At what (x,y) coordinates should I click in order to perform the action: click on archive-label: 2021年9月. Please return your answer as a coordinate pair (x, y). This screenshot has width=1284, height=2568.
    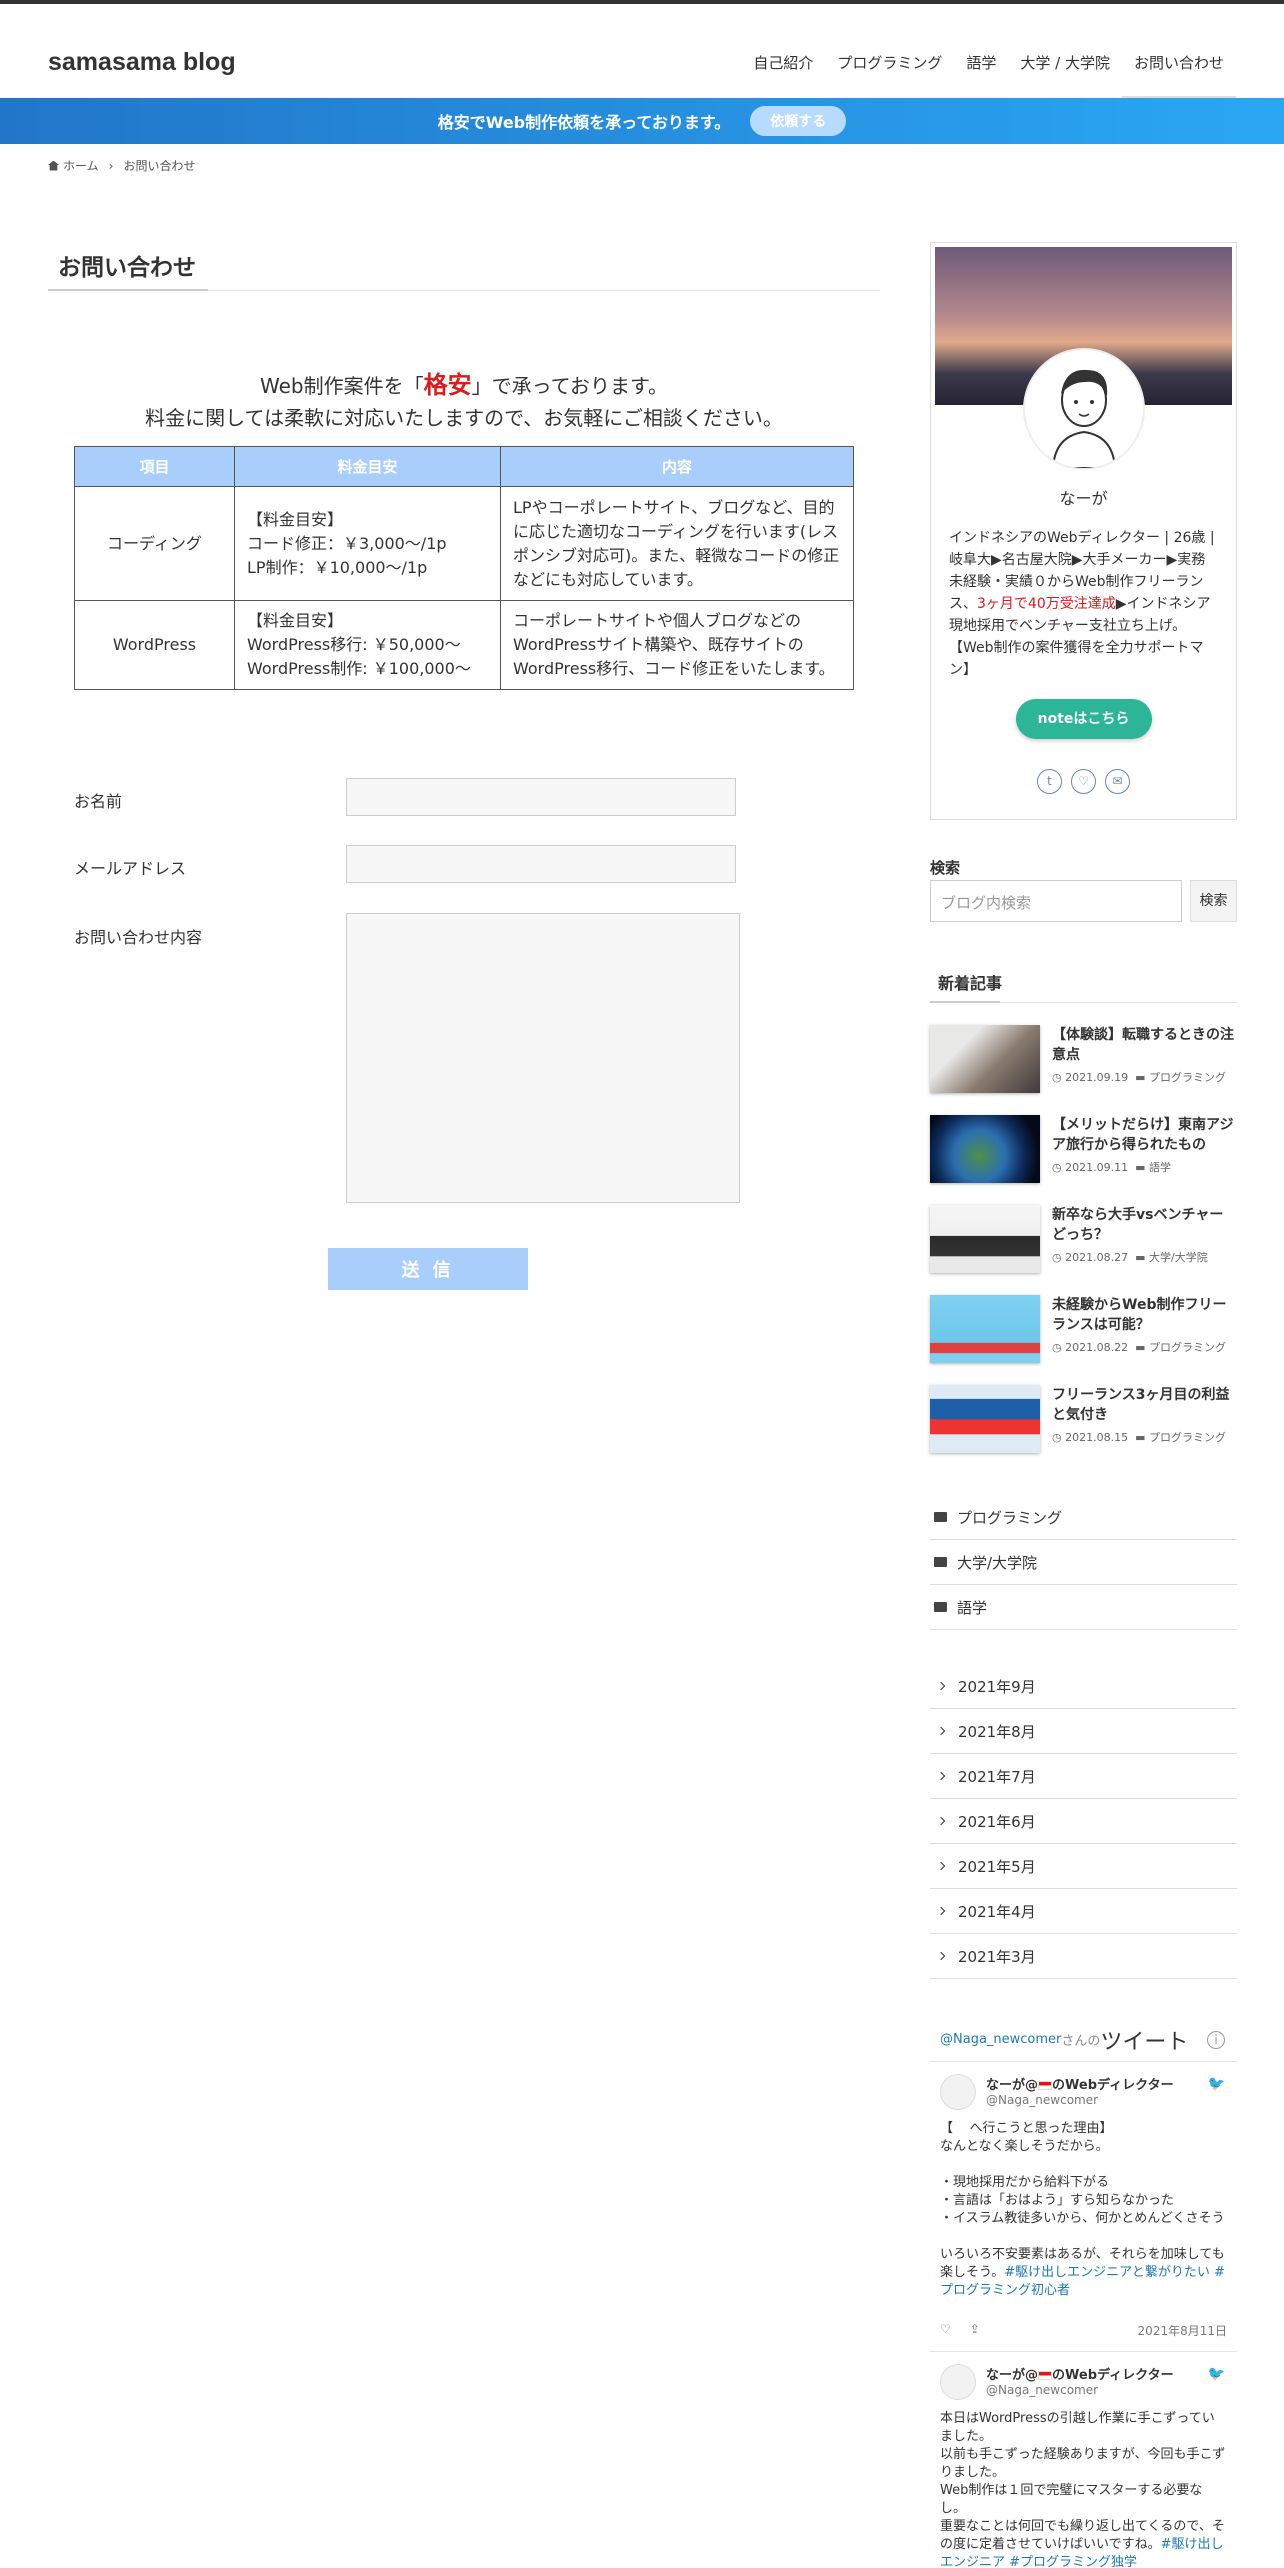
    Looking at the image, I should click on (997, 1686).